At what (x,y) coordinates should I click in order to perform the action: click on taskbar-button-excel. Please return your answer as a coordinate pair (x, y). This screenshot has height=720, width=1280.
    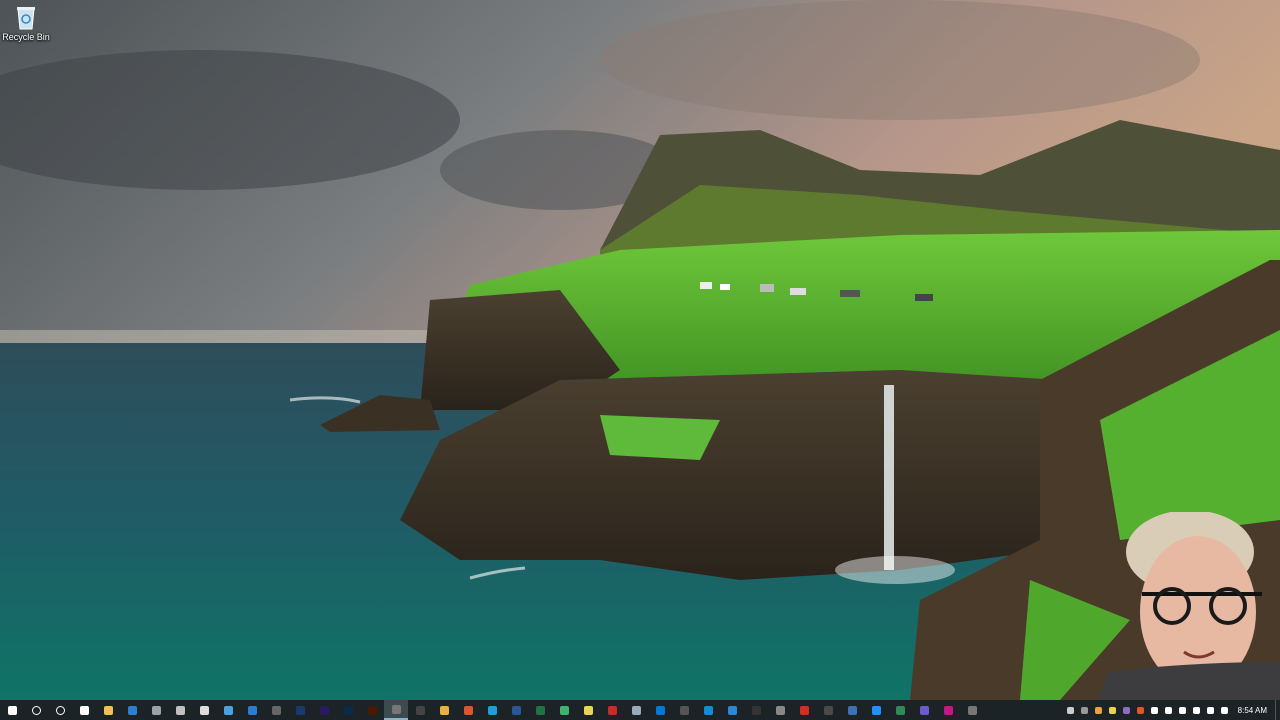
    Looking at the image, I should click on (540, 710).